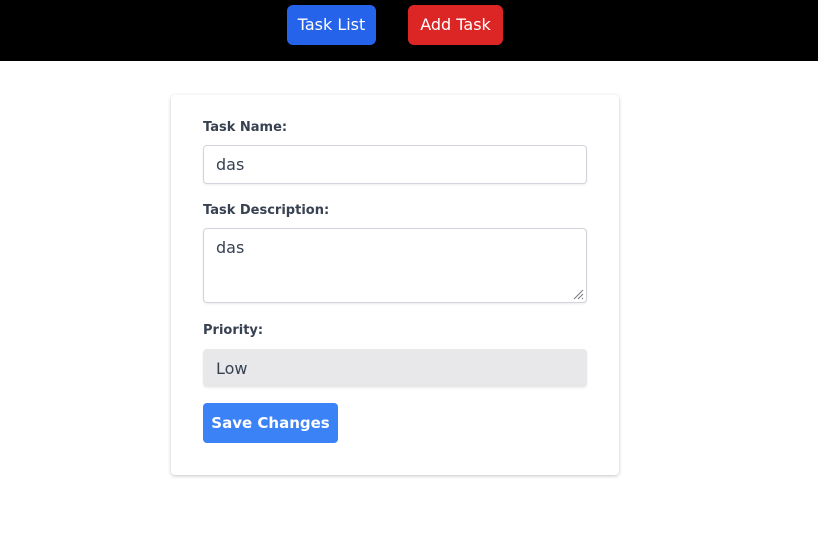  Describe the element at coordinates (245, 127) in the screenshot. I see `task-name-label: Task Name:` at that location.